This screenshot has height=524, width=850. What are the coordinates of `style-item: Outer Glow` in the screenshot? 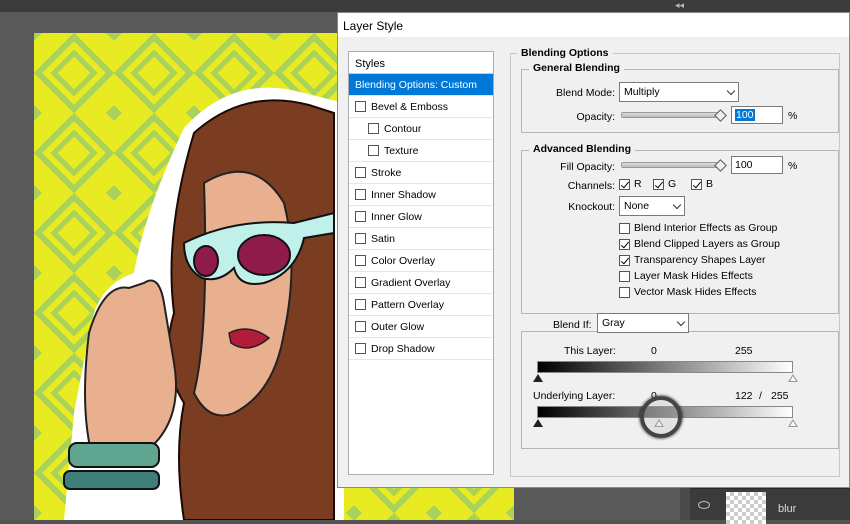 It's located at (421, 327).